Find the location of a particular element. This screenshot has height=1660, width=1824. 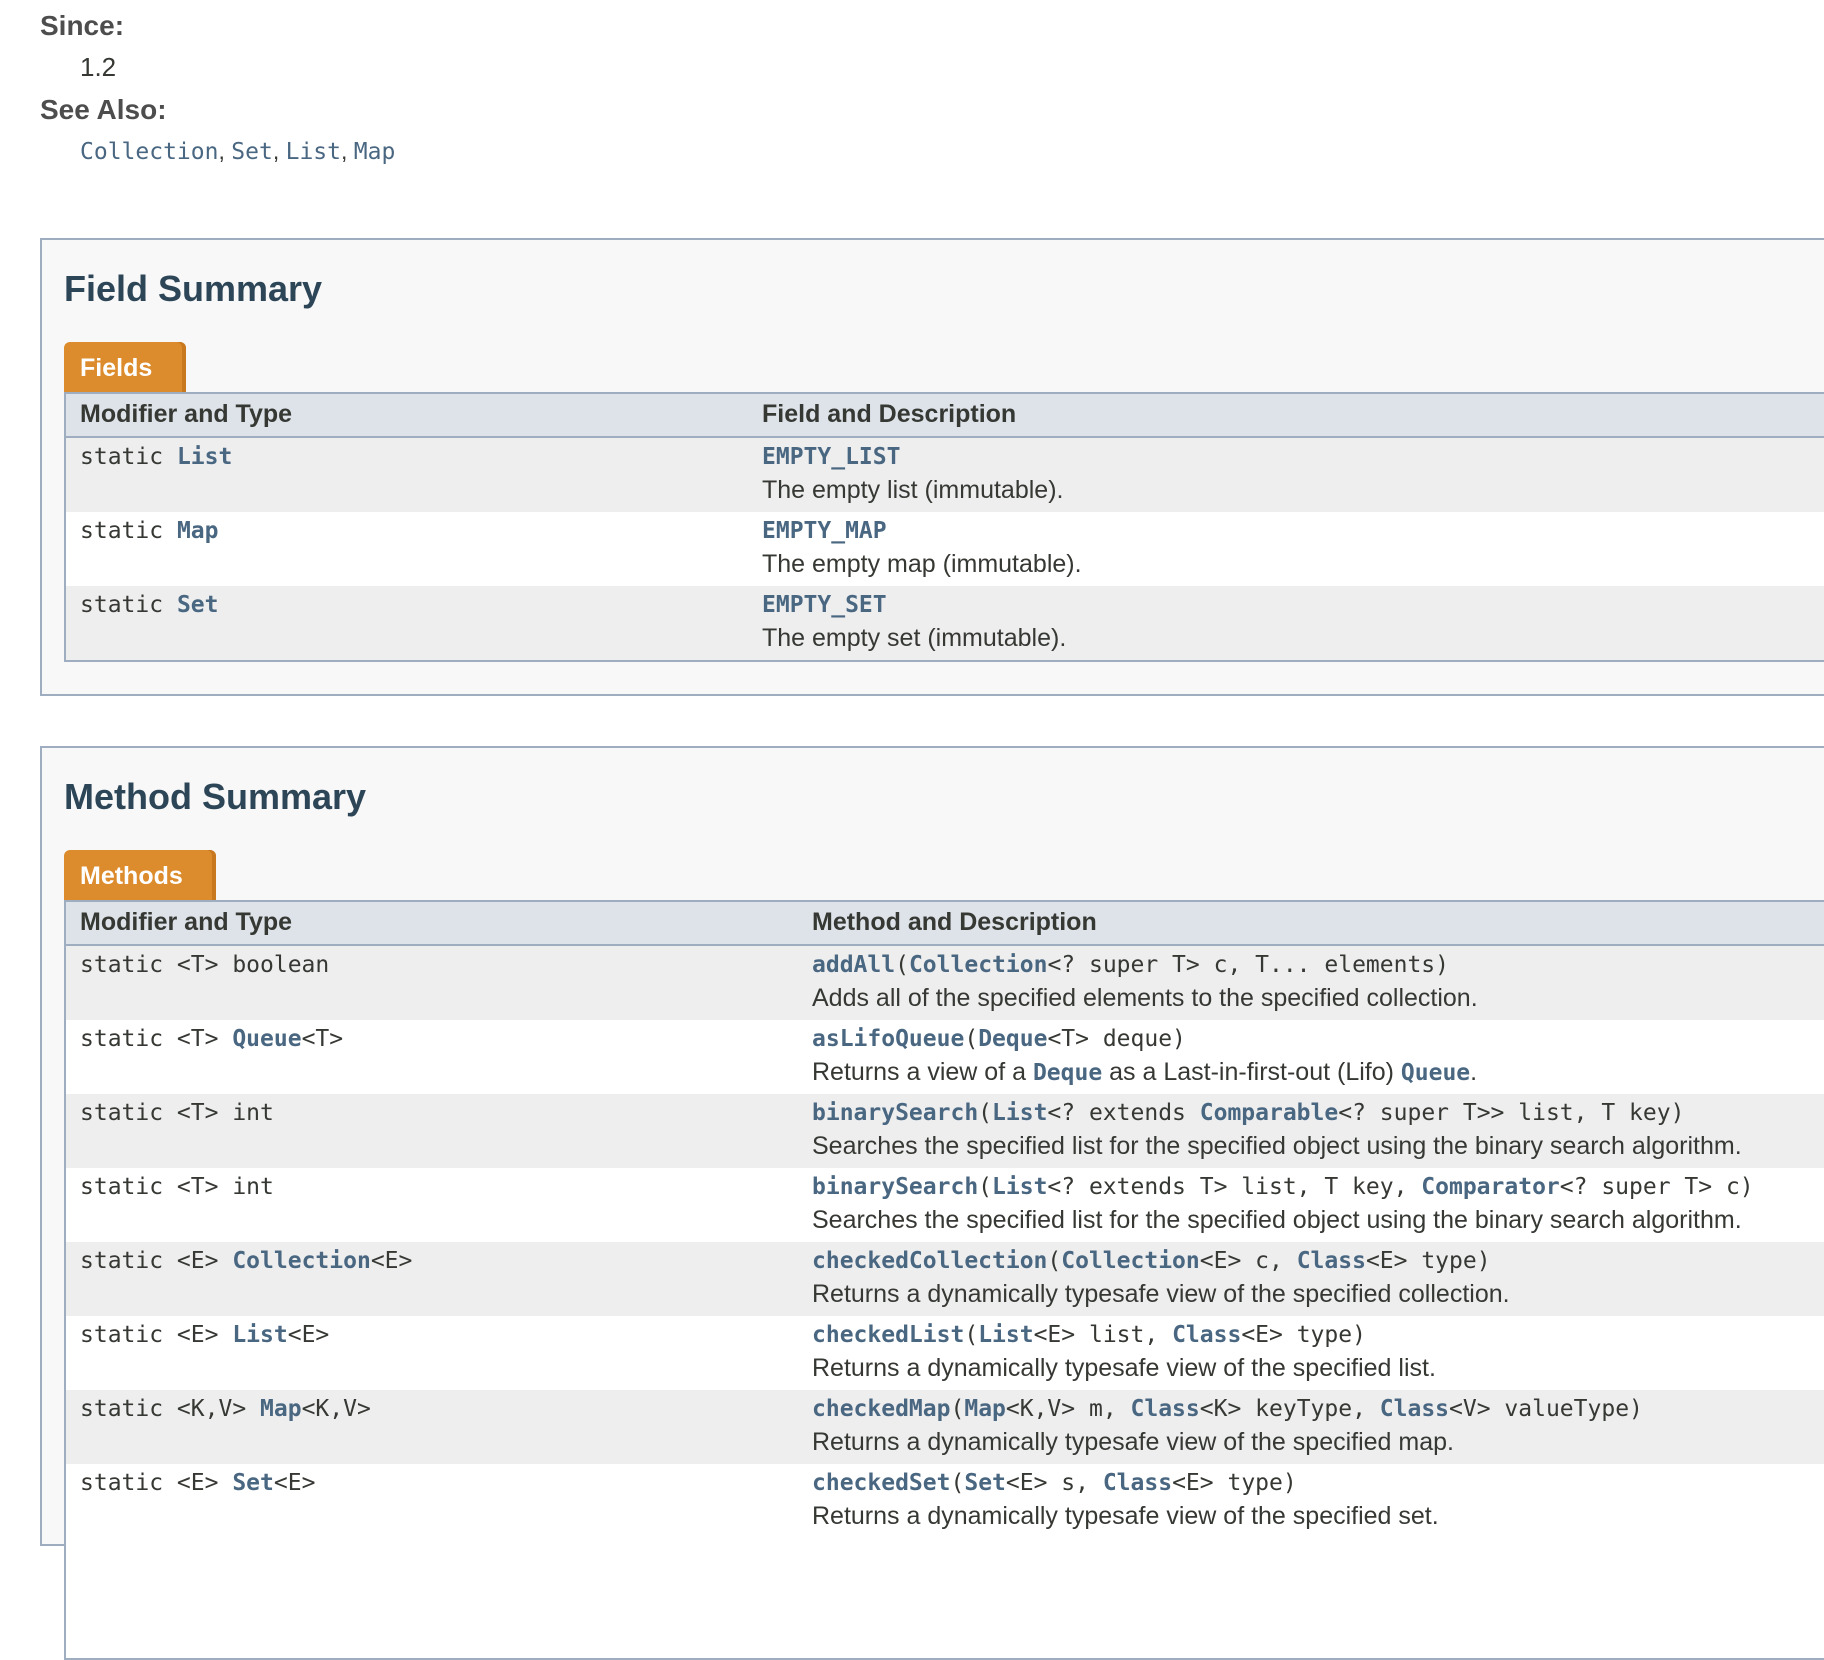

signature-text: <K,V> m, is located at coordinates (1068, 1409).